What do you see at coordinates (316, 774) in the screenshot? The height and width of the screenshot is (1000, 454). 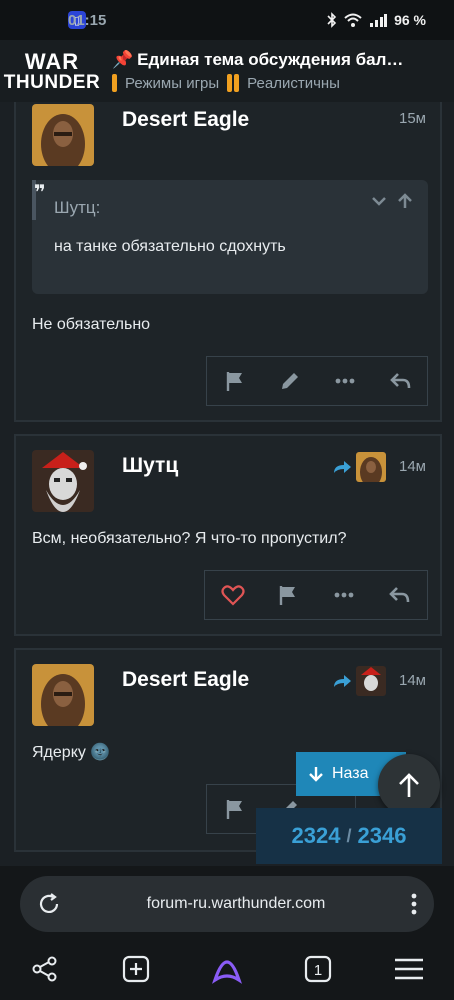 I see `arrow-down-icon` at bounding box center [316, 774].